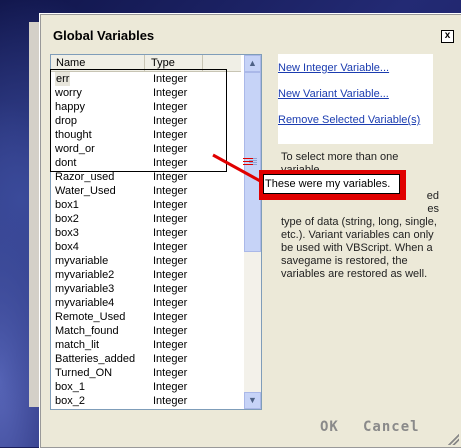 The image size is (461, 448). What do you see at coordinates (146, 289) in the screenshot?
I see `list-item: myvariable3 Integer` at bounding box center [146, 289].